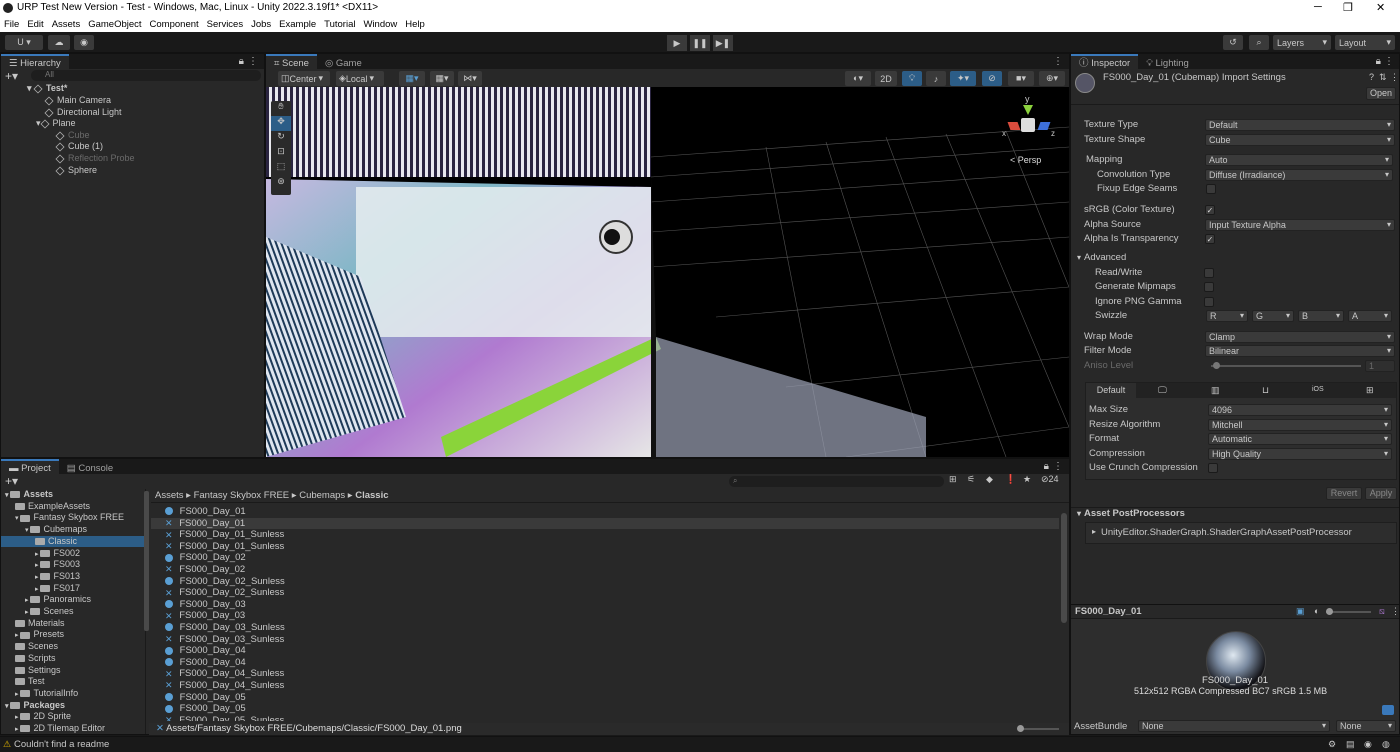 Image resolution: width=1400 pixels, height=752 pixels. I want to click on ios-tab: iOS, so click(1318, 389).